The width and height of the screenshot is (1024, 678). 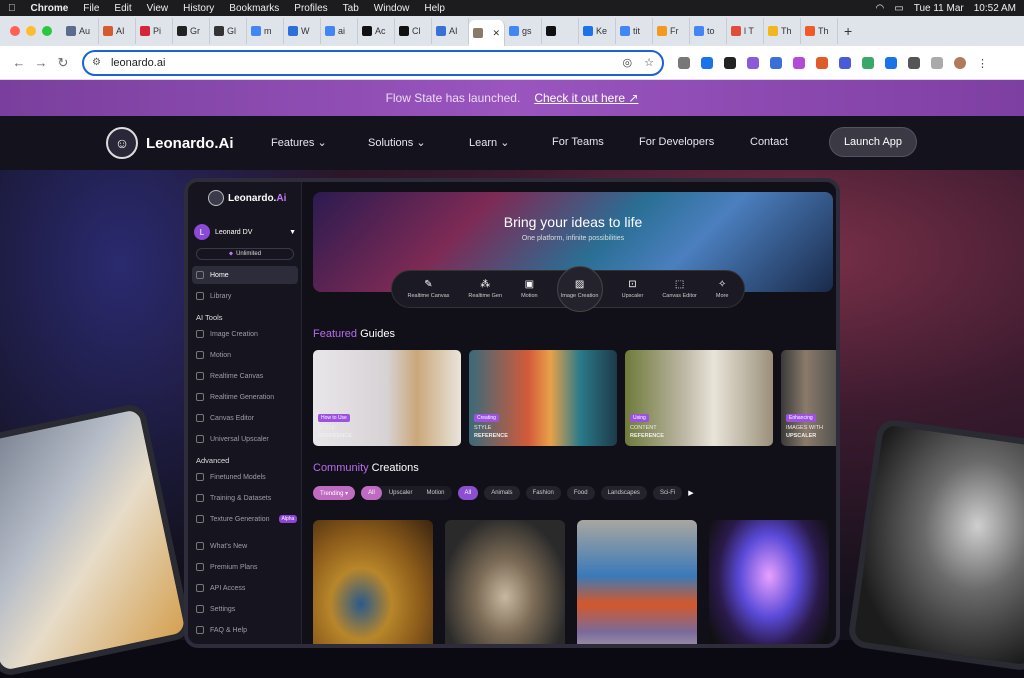 What do you see at coordinates (578, 142) in the screenshot?
I see `nav-for-teams: For Teams` at bounding box center [578, 142].